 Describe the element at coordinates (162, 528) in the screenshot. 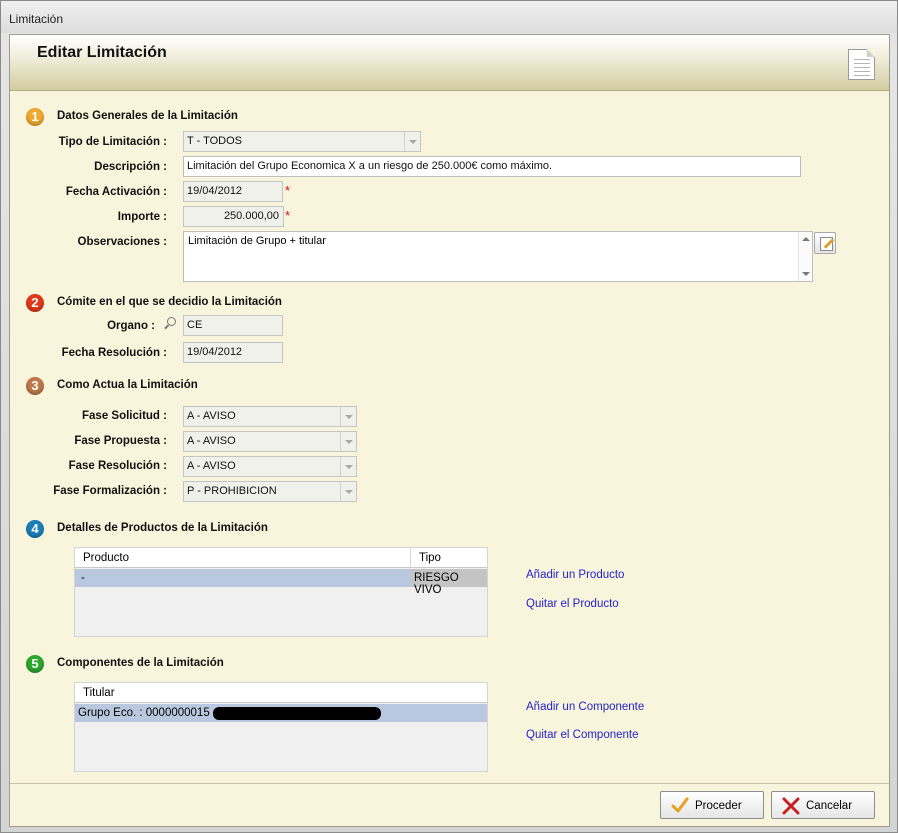

I see `section-4-title: Detalles de Productos de la Limitación` at that location.